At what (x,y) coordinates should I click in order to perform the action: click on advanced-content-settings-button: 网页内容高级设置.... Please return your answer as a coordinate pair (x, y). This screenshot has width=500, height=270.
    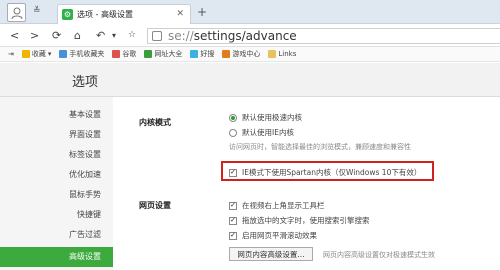
    Looking at the image, I should click on (271, 254).